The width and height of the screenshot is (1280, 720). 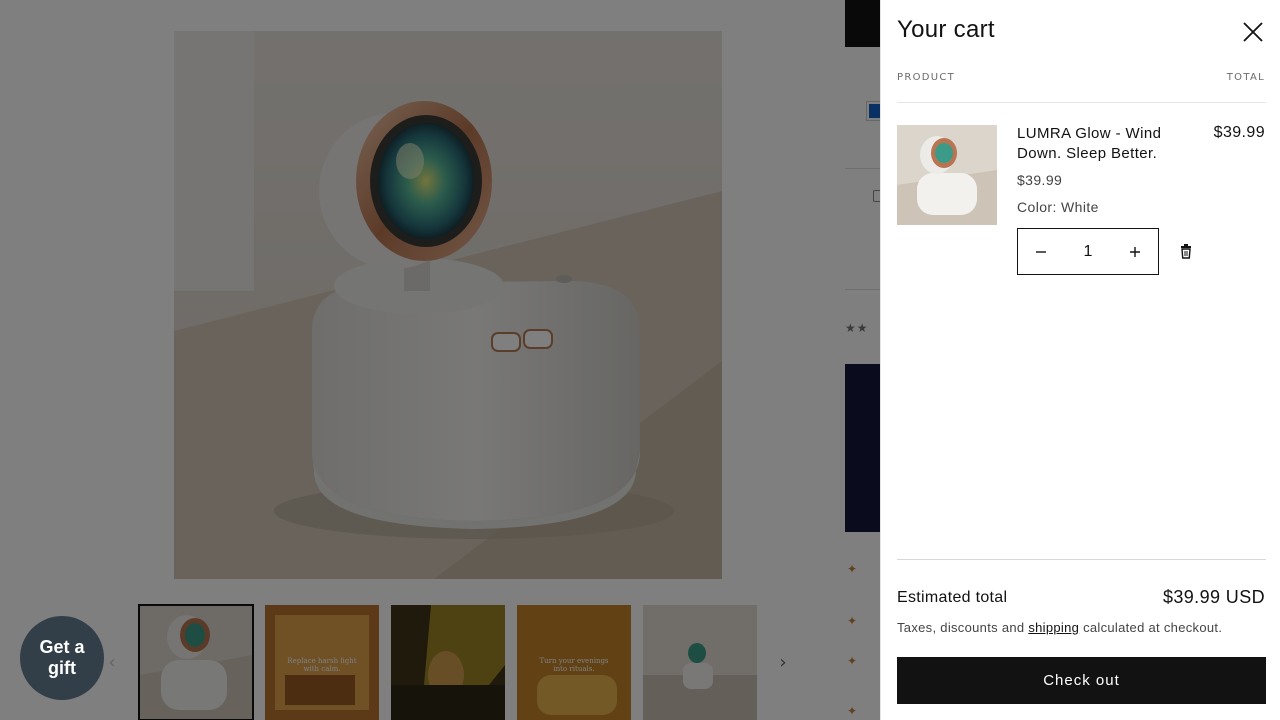 What do you see at coordinates (1037, 207) in the screenshot?
I see `variant-label: Color:` at bounding box center [1037, 207].